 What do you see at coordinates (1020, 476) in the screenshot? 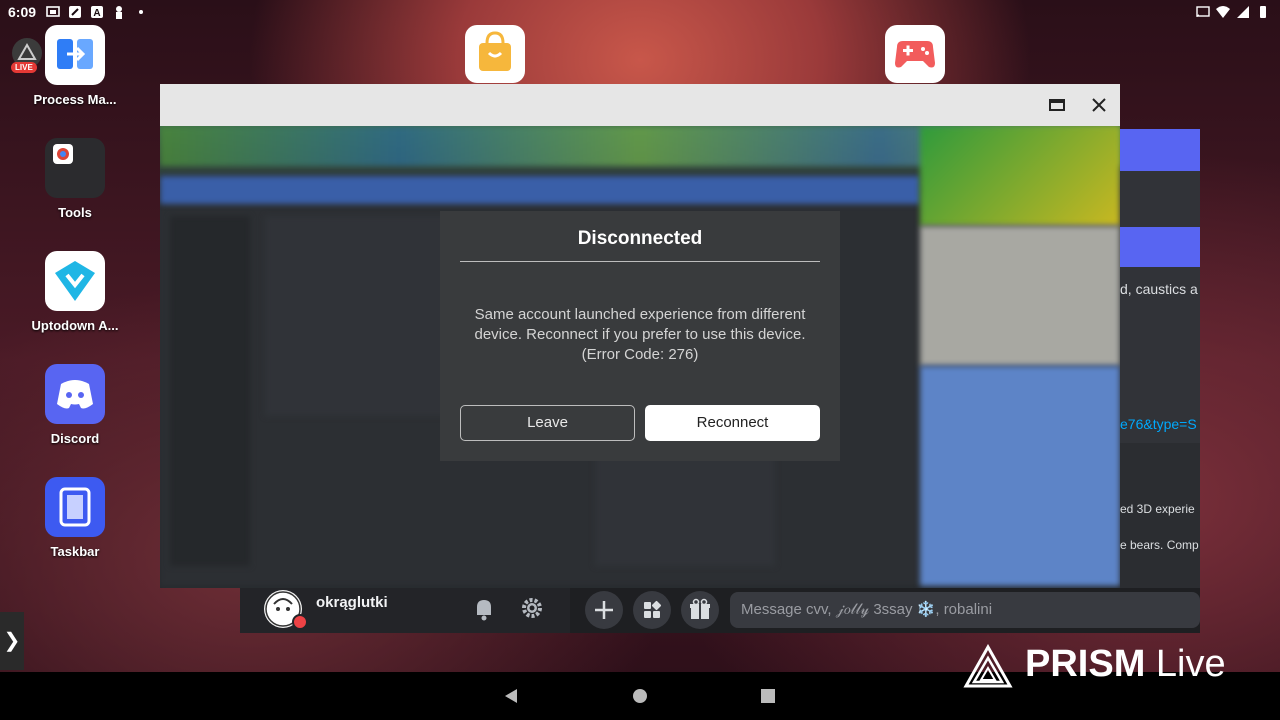
I see `game-water` at bounding box center [1020, 476].